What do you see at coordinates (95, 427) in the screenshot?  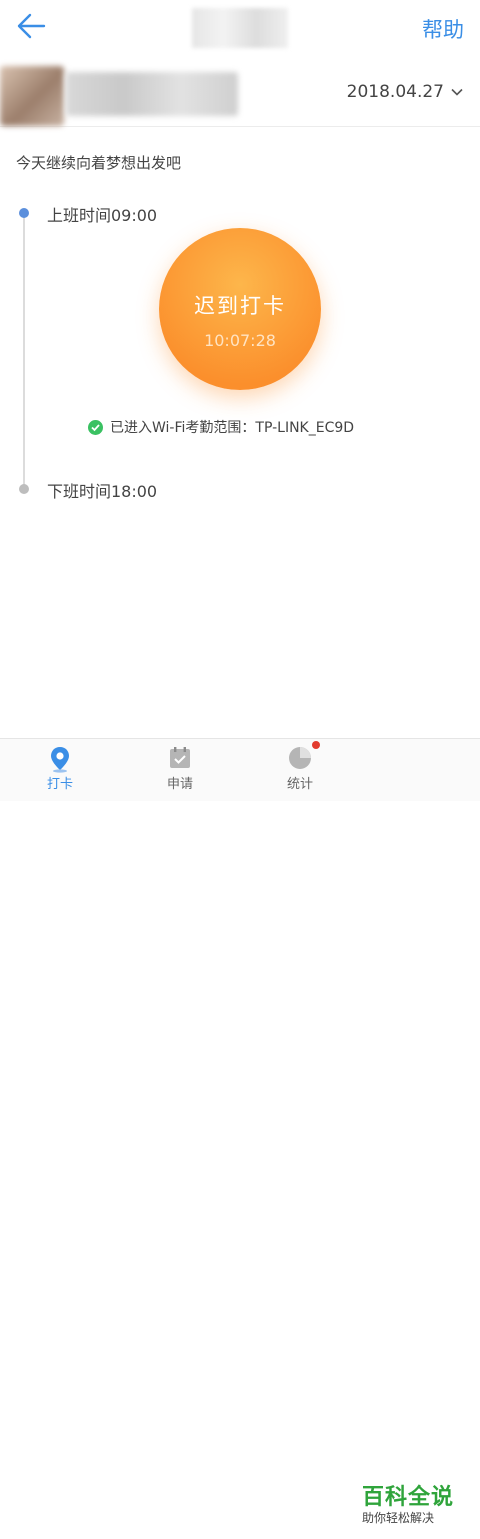 I see `check-circle-icon` at bounding box center [95, 427].